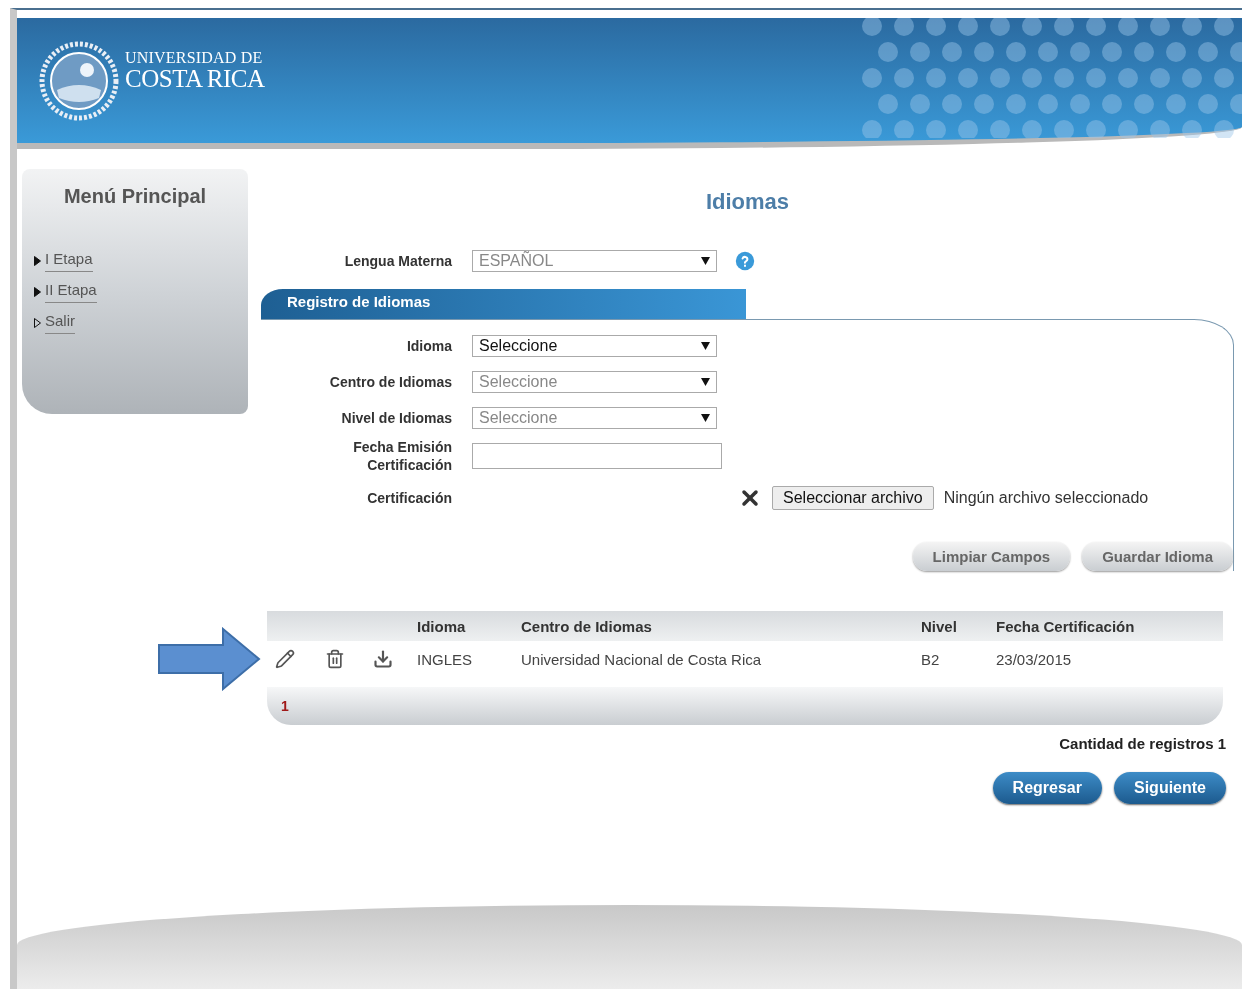  I want to click on field-label: Lengua Materna, so click(397, 261).